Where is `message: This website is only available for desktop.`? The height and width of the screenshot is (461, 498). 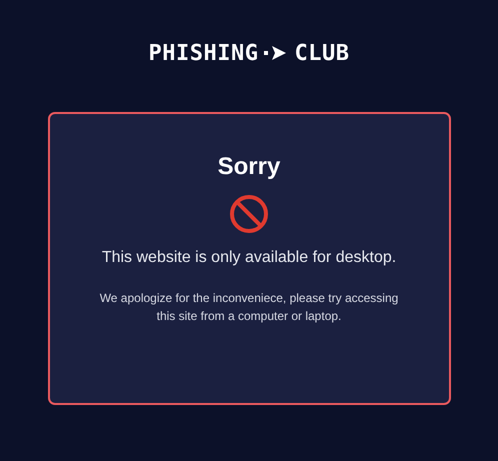 message: This website is only available for desktop. is located at coordinates (249, 258).